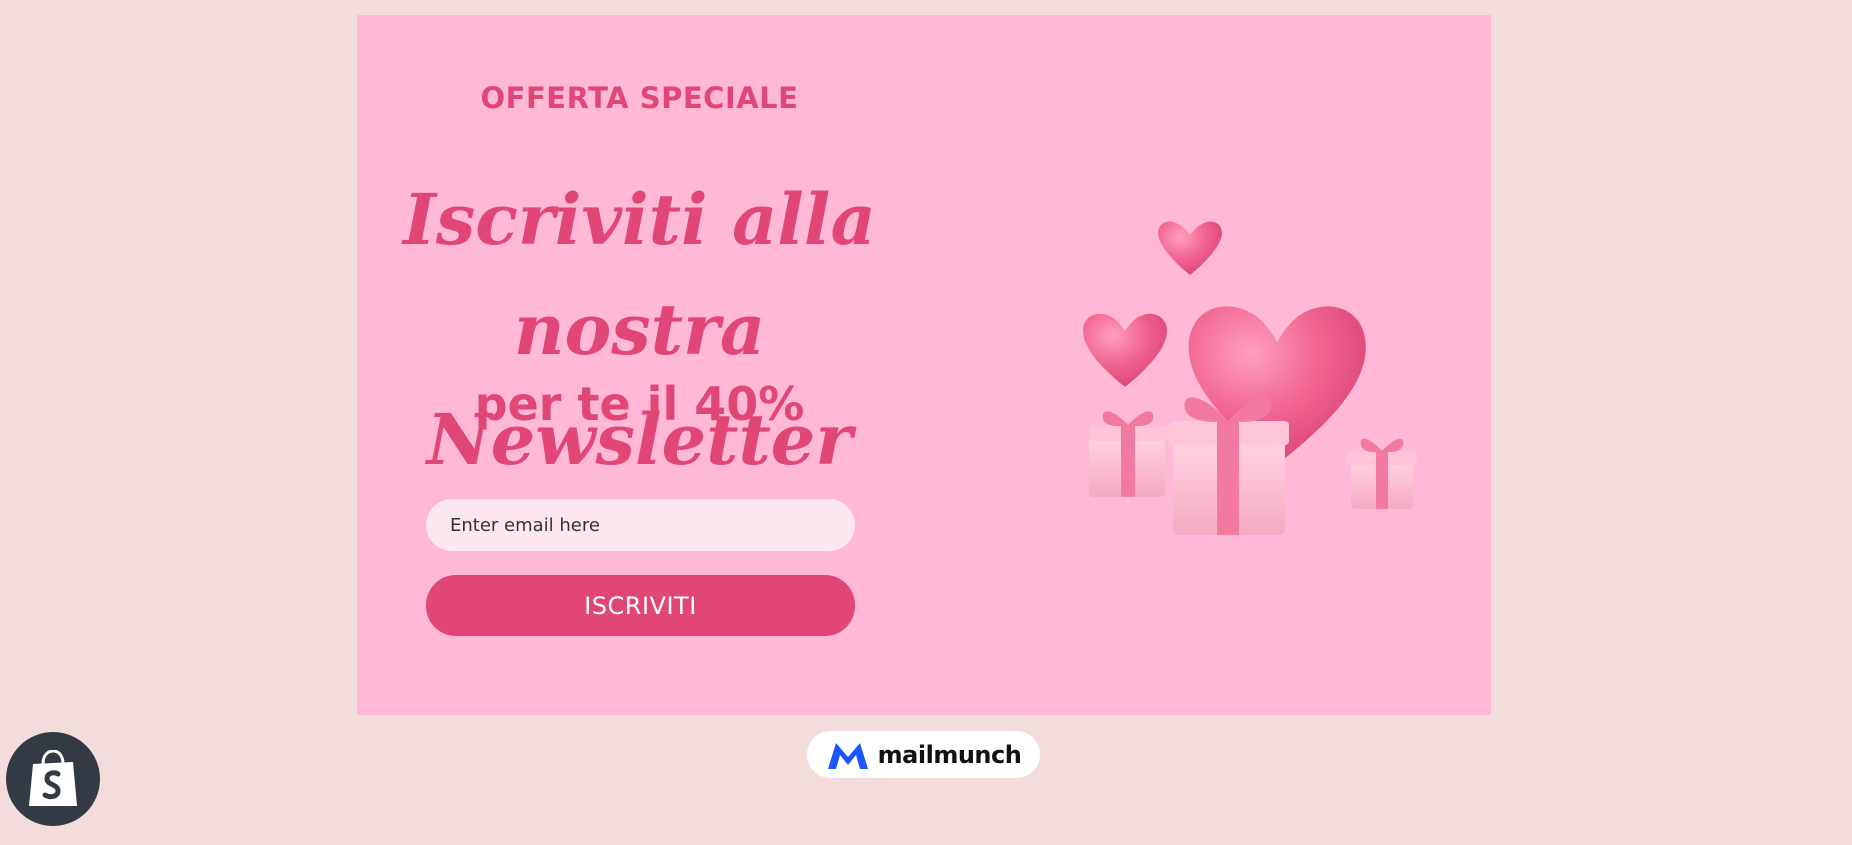 This screenshot has height=845, width=1852. What do you see at coordinates (1250, 378) in the screenshot?
I see `hearts-and-gifts-illustration` at bounding box center [1250, 378].